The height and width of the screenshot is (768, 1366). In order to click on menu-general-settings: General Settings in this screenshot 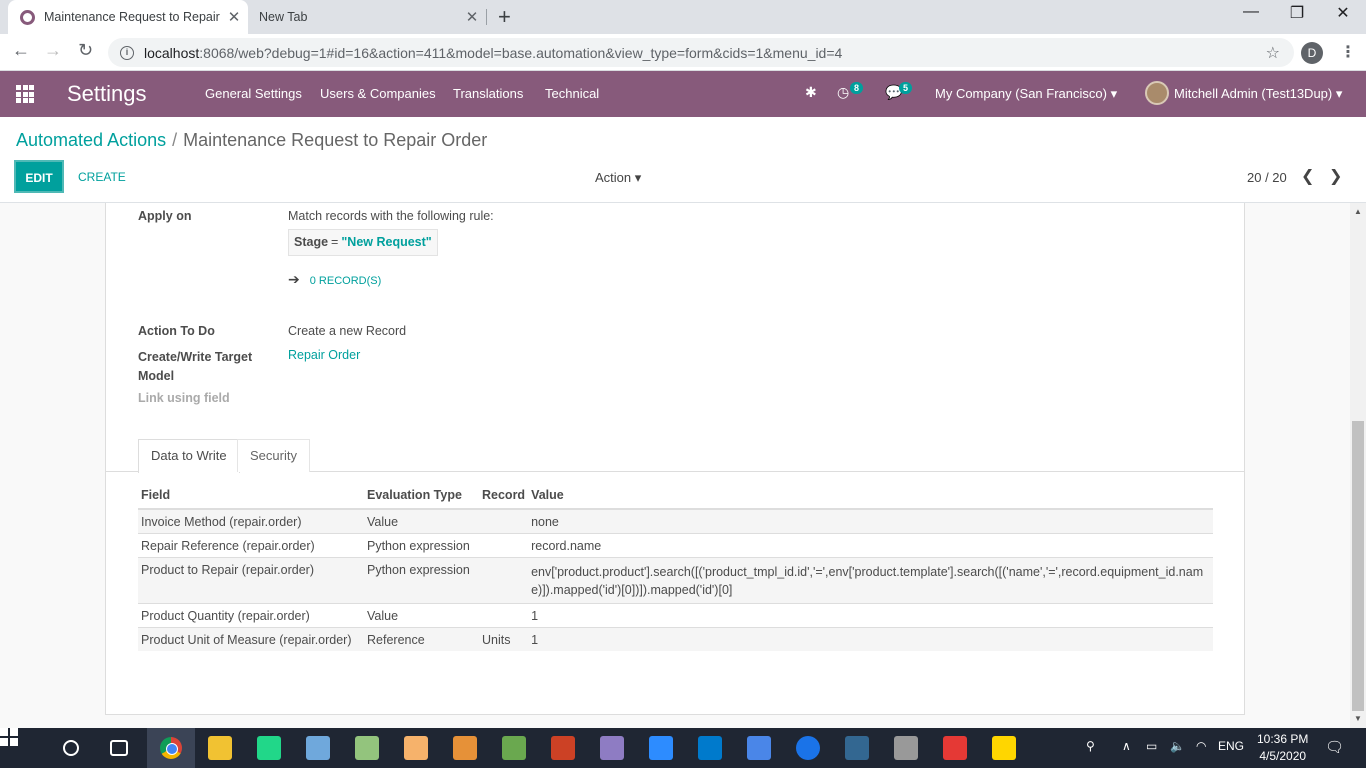, I will do `click(253, 93)`.